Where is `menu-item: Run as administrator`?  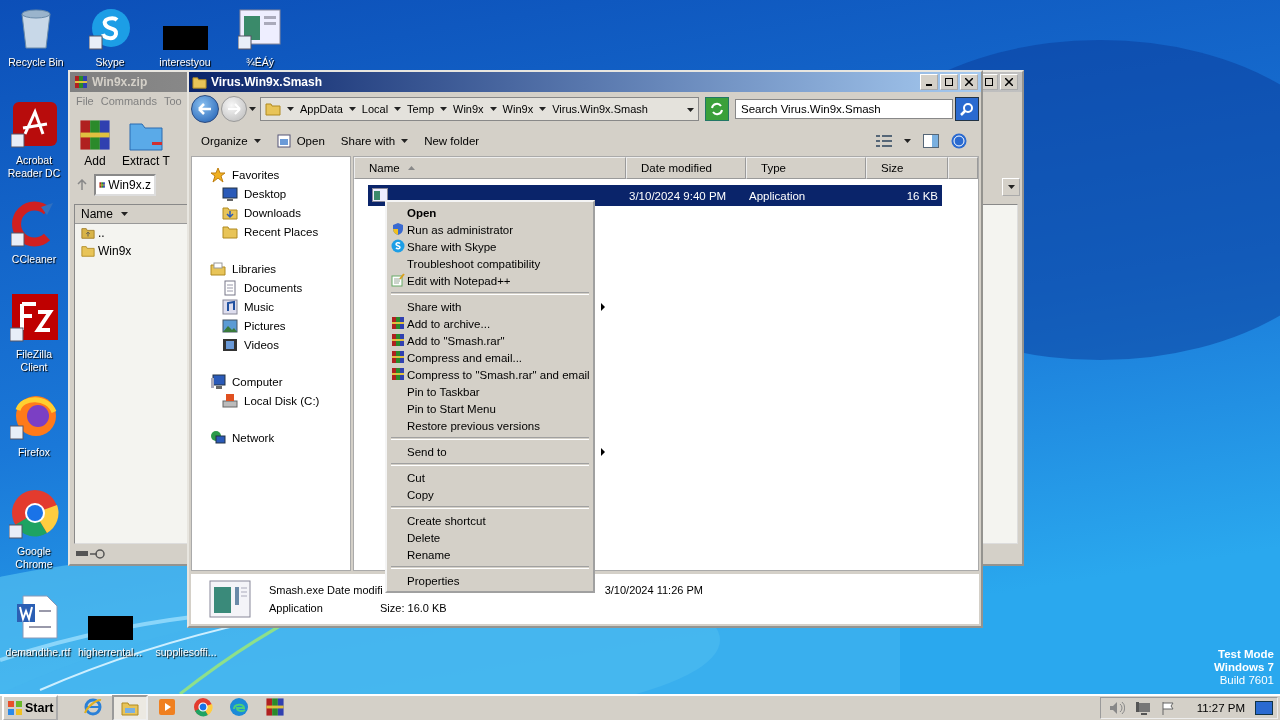 menu-item: Run as administrator is located at coordinates (499, 229).